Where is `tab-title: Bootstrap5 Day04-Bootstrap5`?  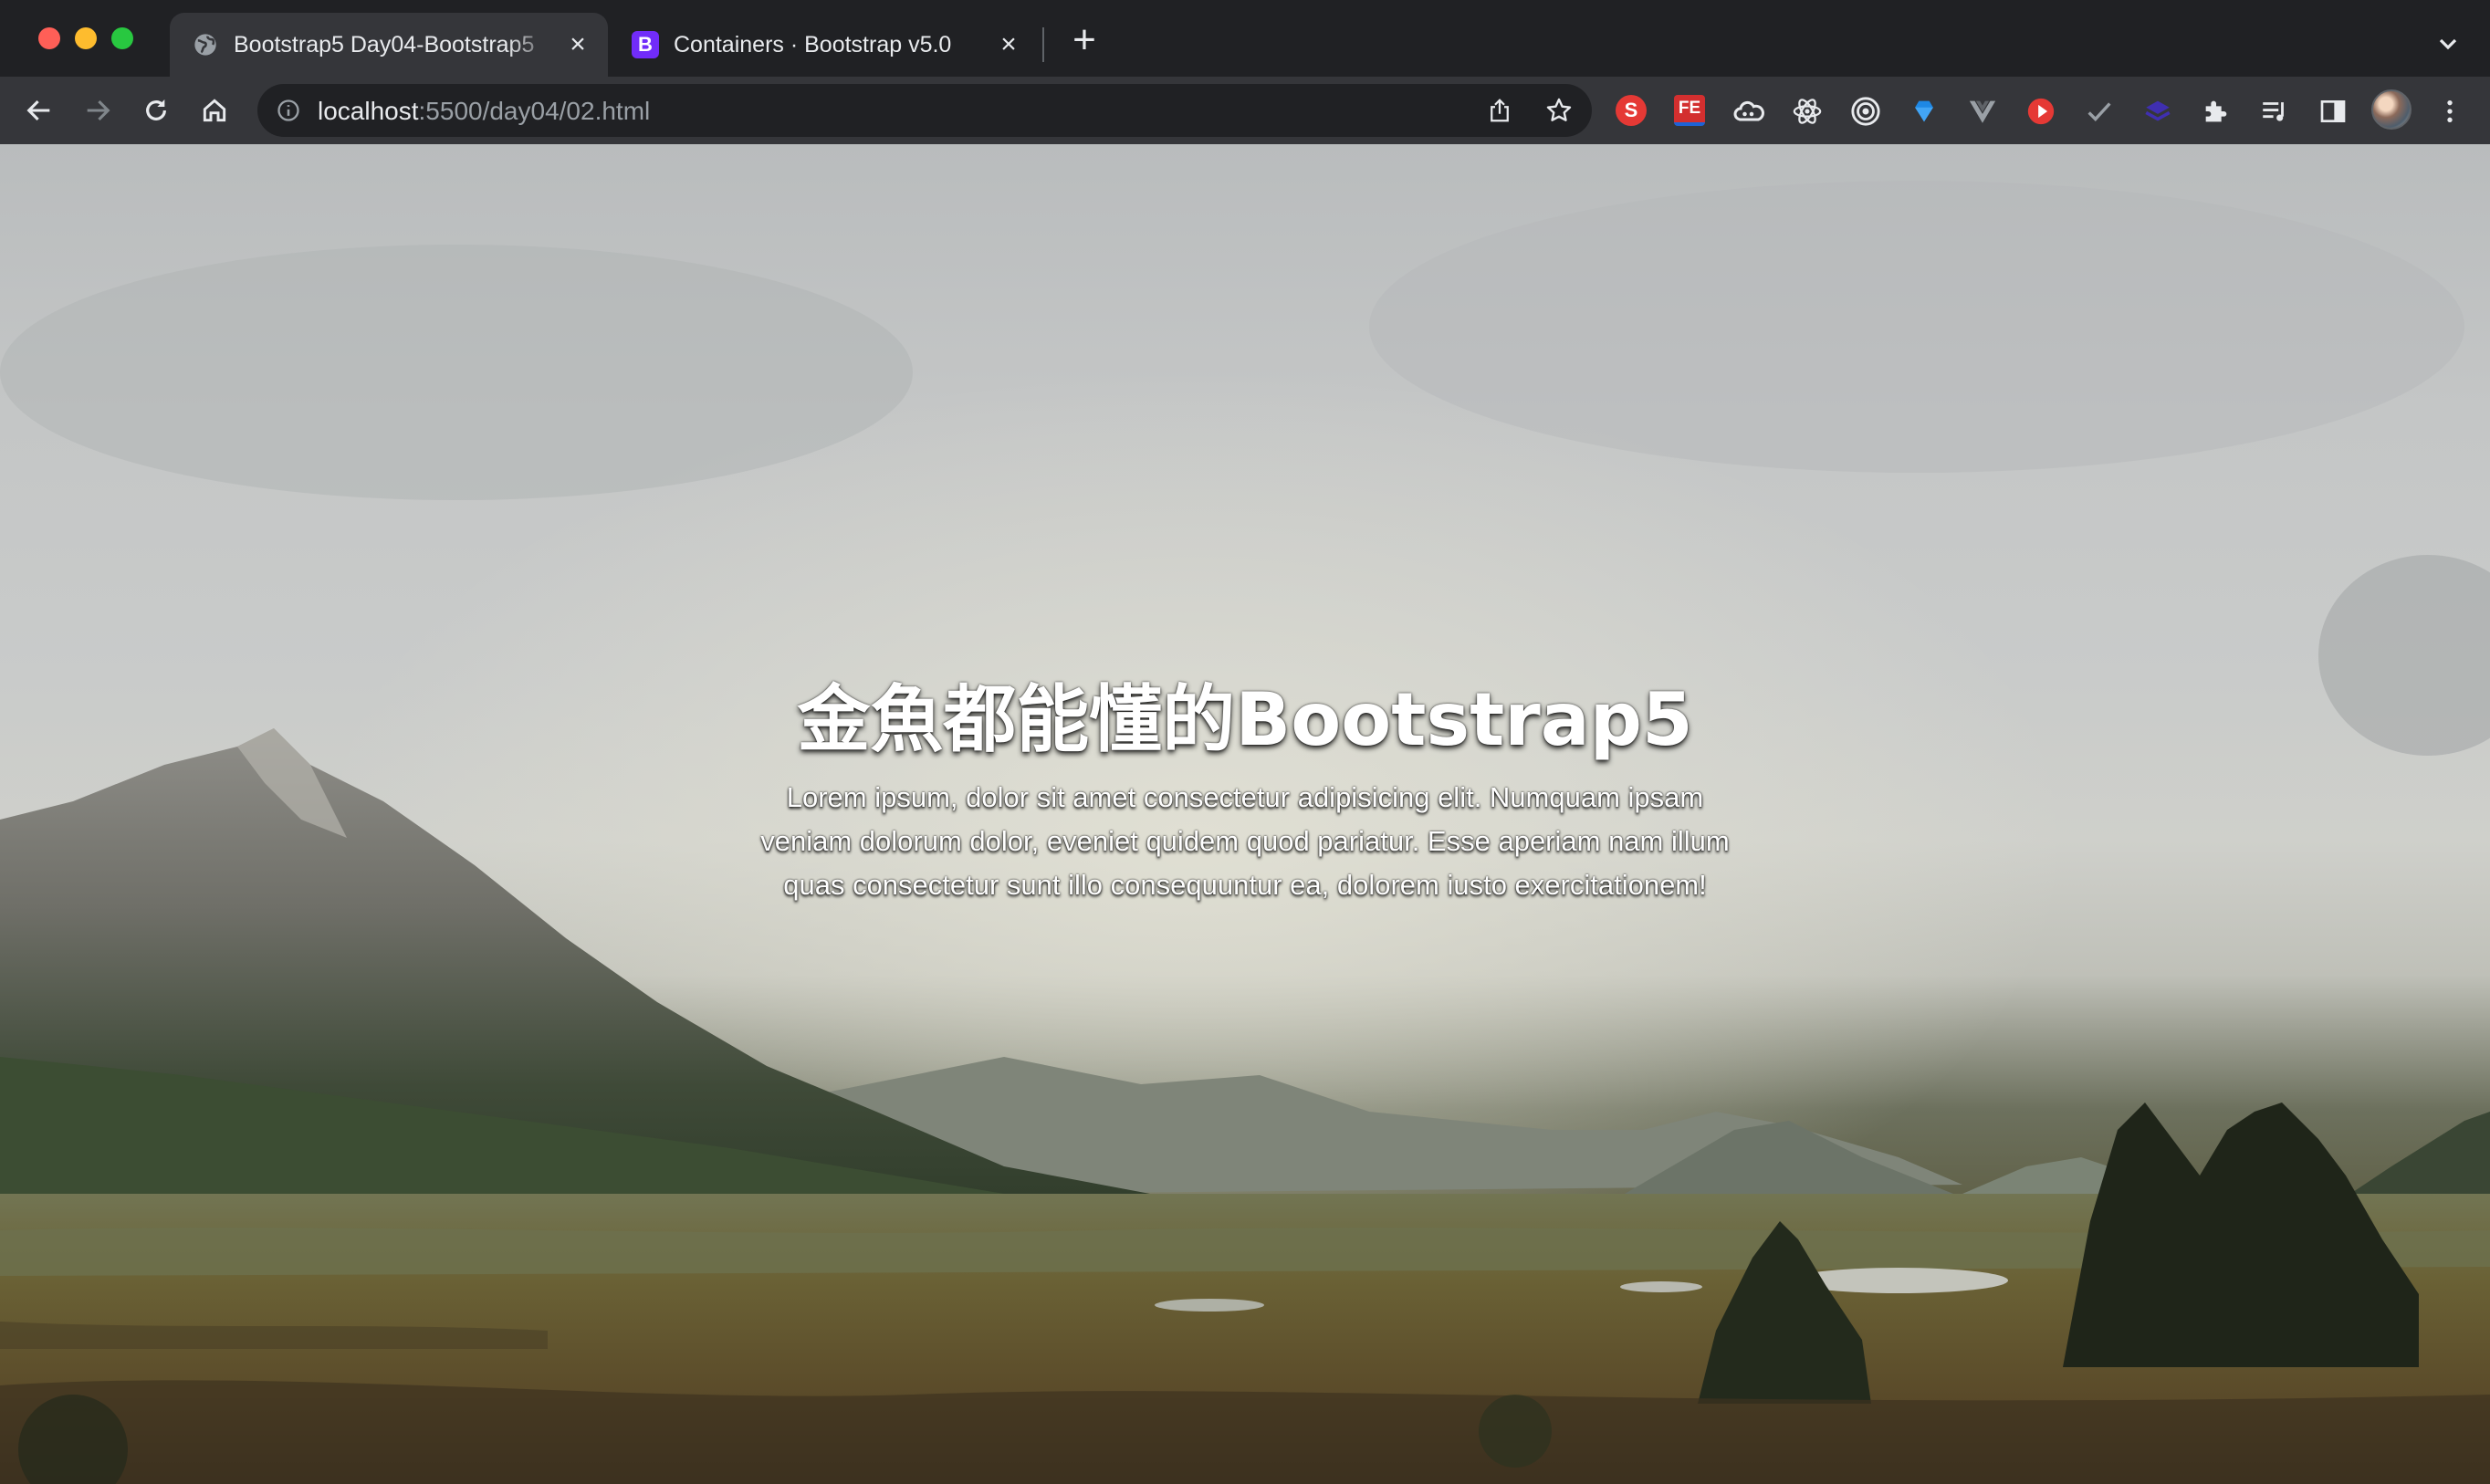 tab-title: Bootstrap5 Day04-Bootstrap5 is located at coordinates (384, 44).